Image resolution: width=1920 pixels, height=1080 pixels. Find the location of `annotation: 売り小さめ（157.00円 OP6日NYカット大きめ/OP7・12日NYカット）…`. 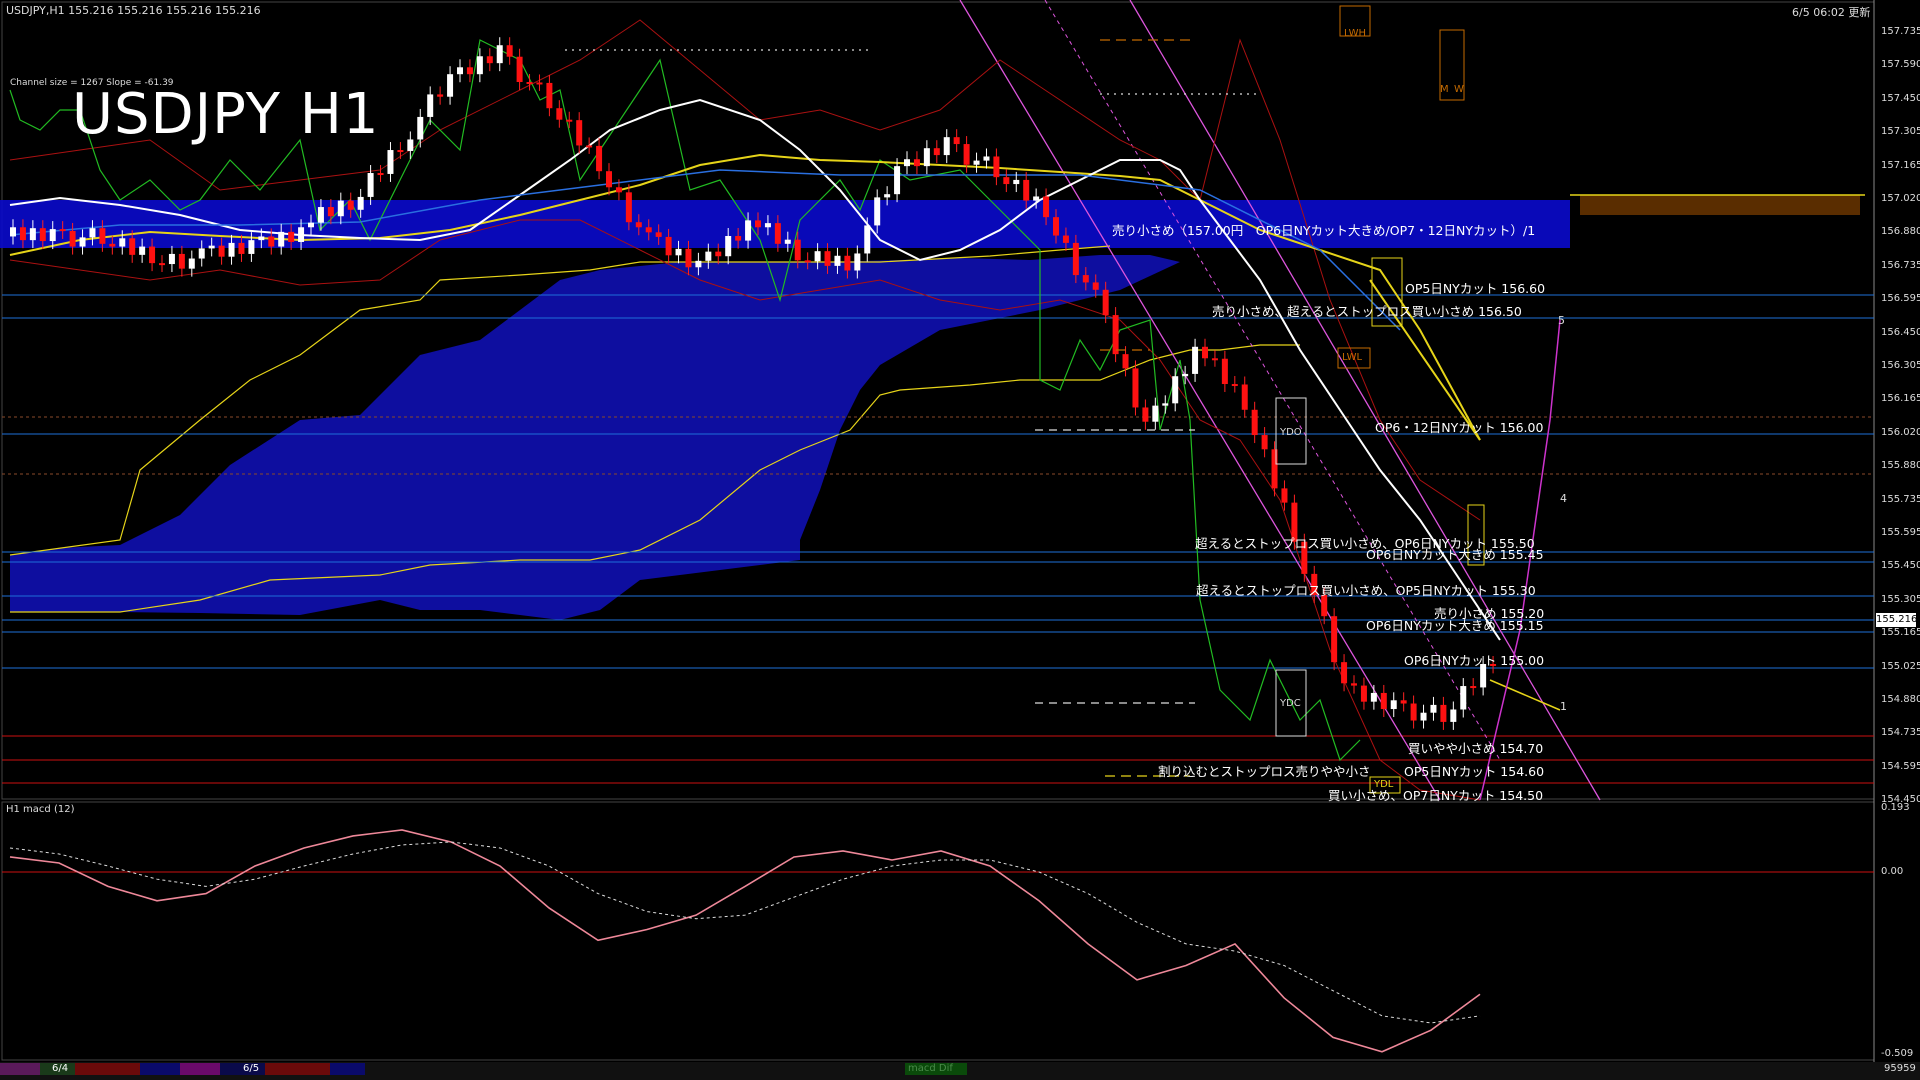

annotation: 売り小さめ（157.00円 OP6日NYカット大きめ/OP7・12日NYカット）… is located at coordinates (1324, 230).